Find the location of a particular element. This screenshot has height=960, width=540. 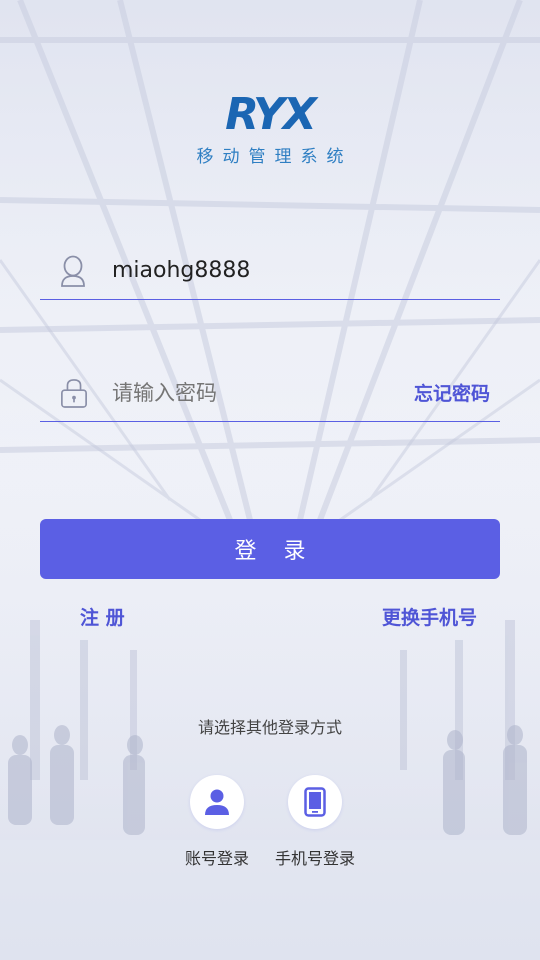

other-login-title: 请选择其他登录方式 is located at coordinates (269, 727).